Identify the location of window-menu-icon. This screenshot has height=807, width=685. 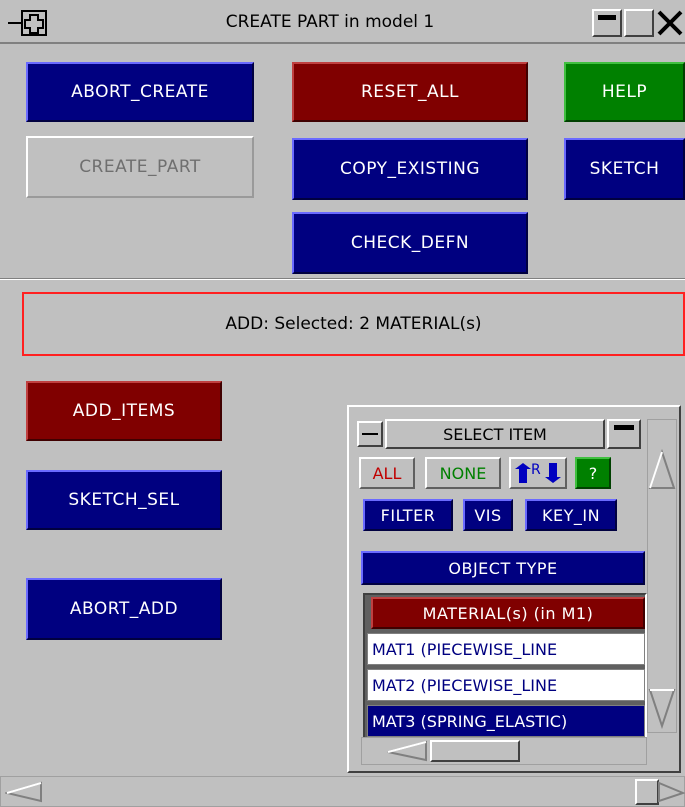
(29, 23).